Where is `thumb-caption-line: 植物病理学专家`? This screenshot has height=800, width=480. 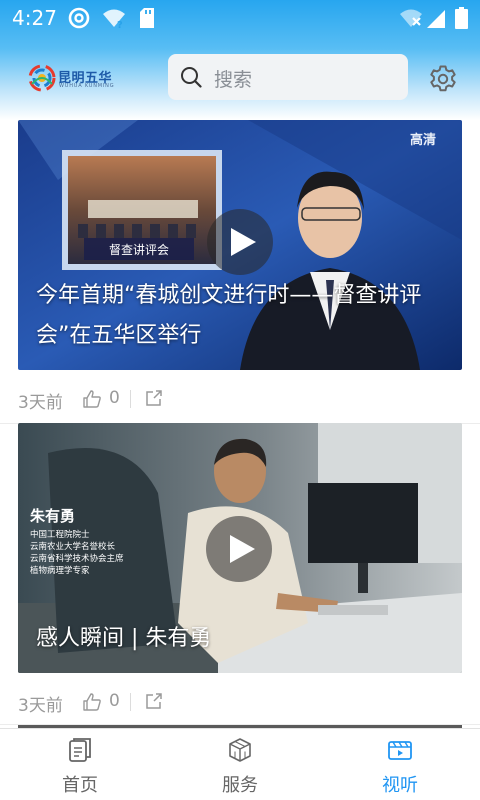
thumb-caption-line: 植物病理学专家 is located at coordinates (60, 570).